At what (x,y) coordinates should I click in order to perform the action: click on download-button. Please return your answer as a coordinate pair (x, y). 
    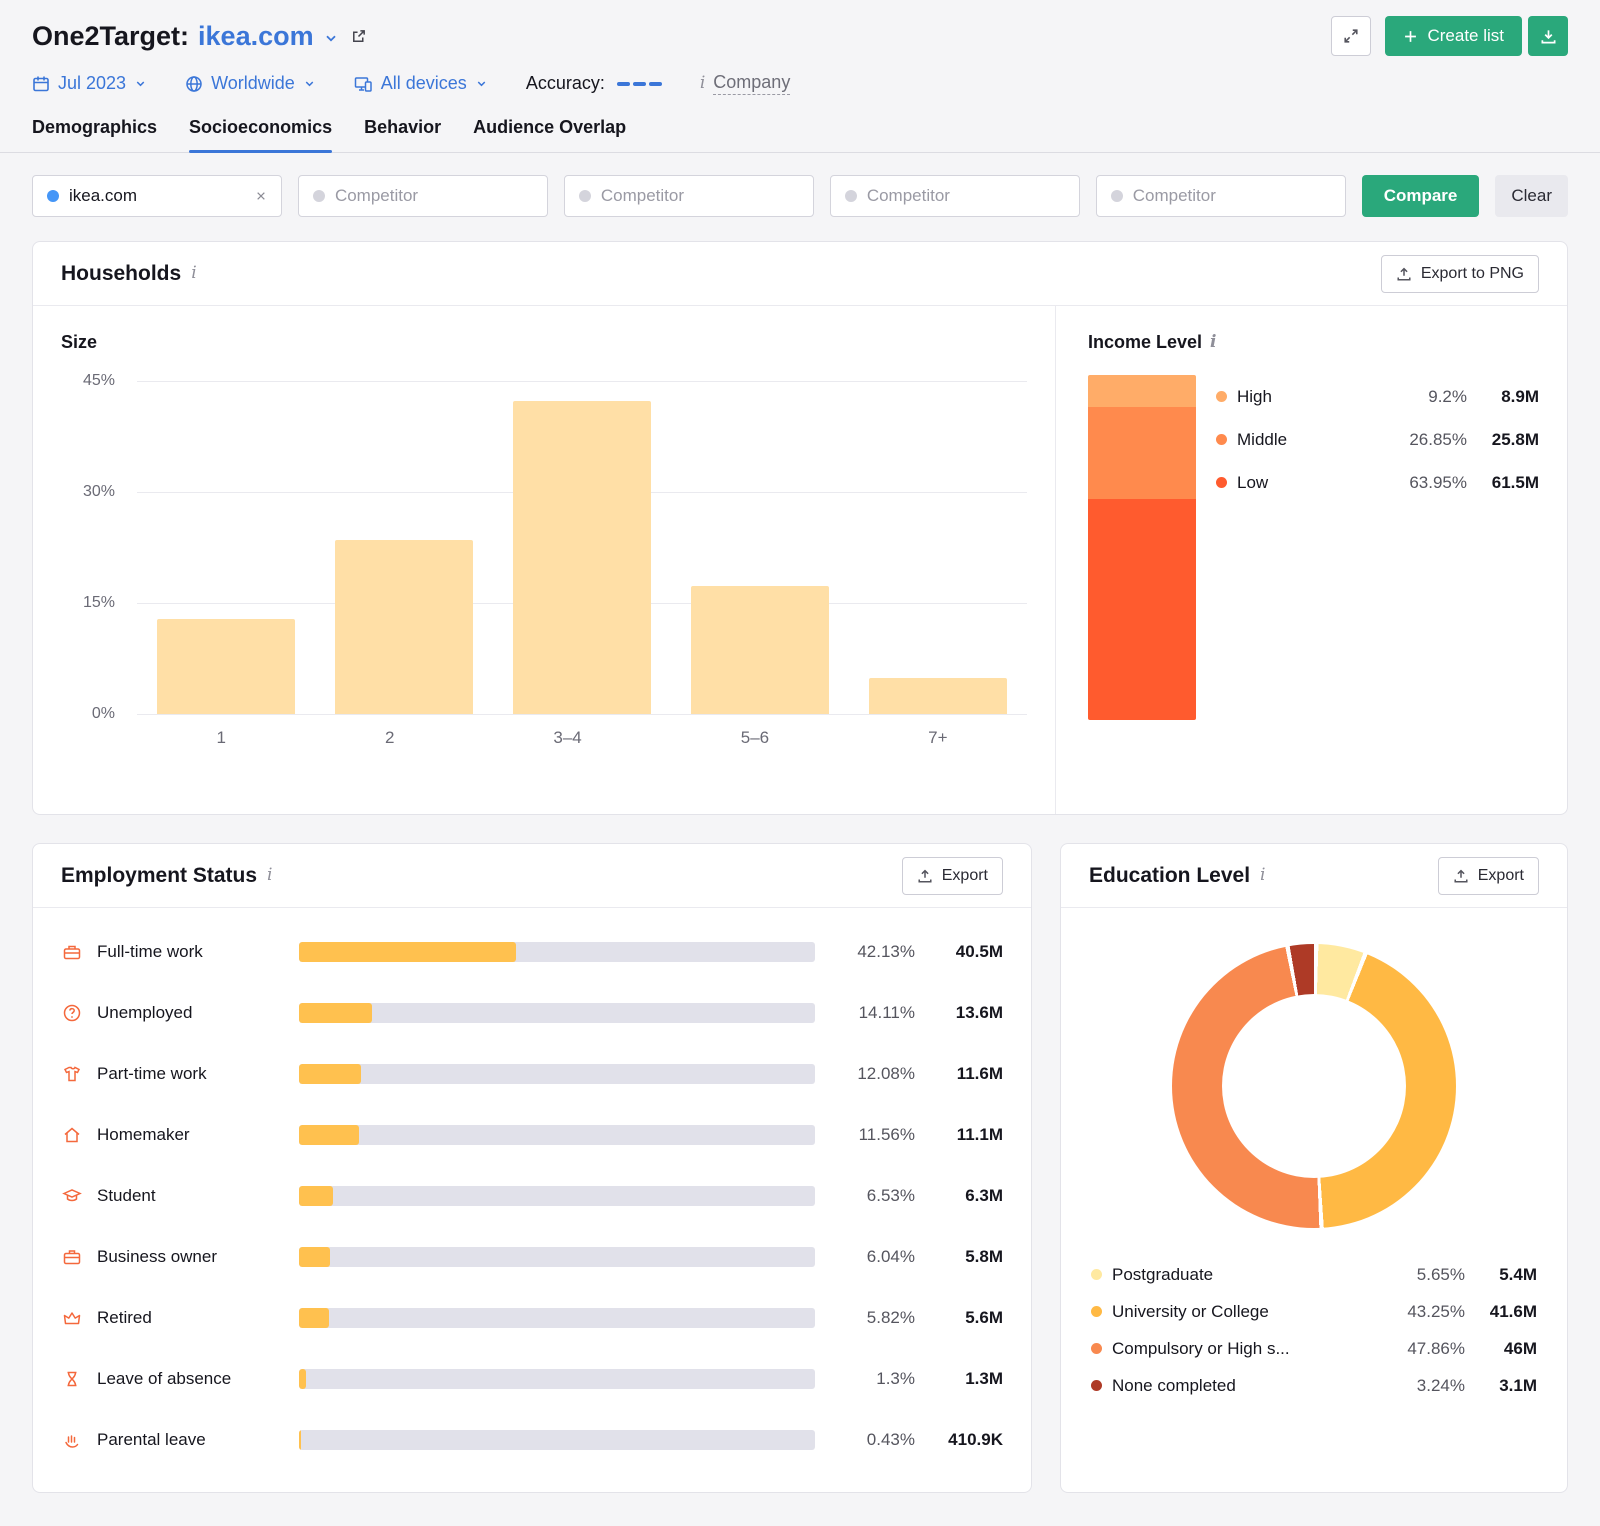
    Looking at the image, I should click on (1548, 36).